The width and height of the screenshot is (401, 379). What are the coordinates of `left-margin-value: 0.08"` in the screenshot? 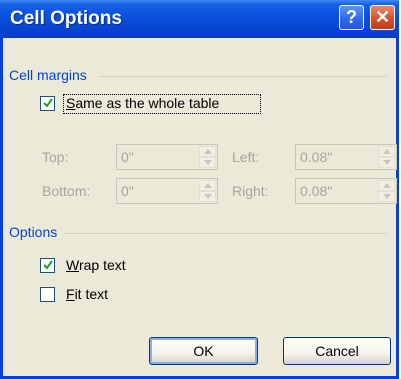 It's located at (316, 157).